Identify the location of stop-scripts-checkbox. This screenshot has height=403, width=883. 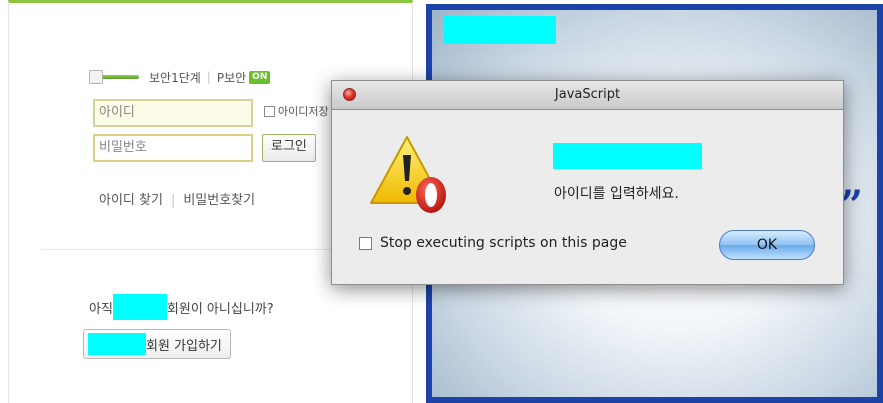
(365, 243).